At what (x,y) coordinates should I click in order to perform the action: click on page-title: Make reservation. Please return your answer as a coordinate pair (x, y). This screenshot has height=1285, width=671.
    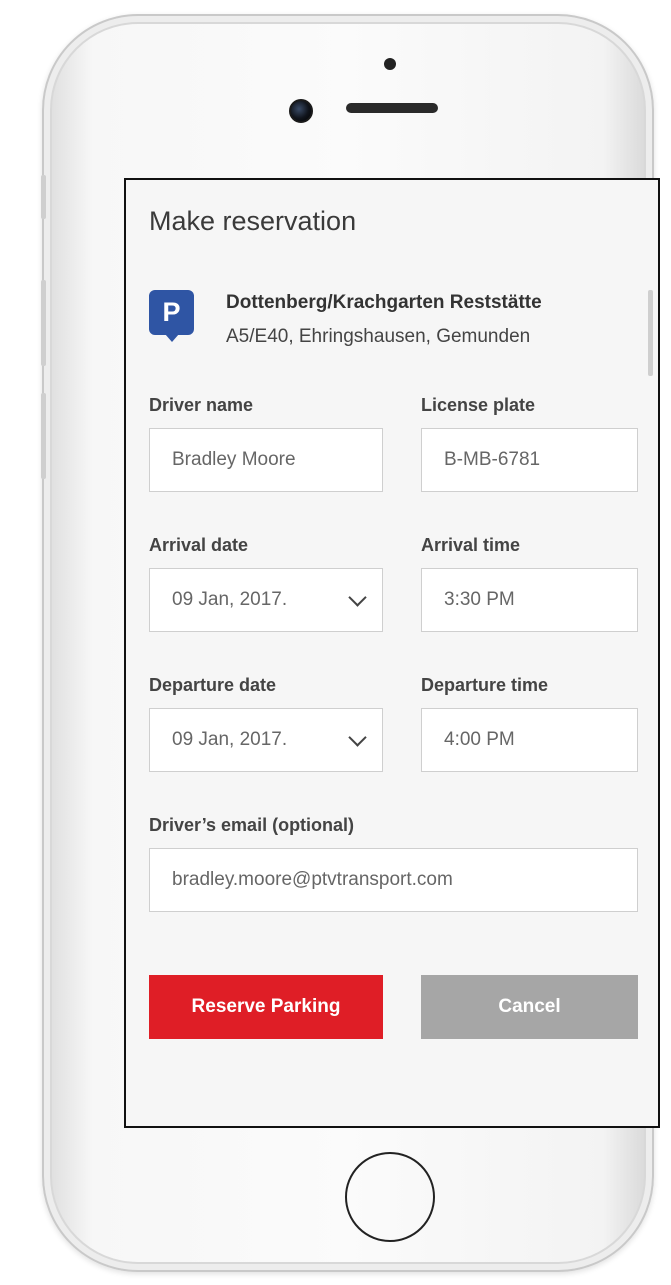
    Looking at the image, I should click on (253, 221).